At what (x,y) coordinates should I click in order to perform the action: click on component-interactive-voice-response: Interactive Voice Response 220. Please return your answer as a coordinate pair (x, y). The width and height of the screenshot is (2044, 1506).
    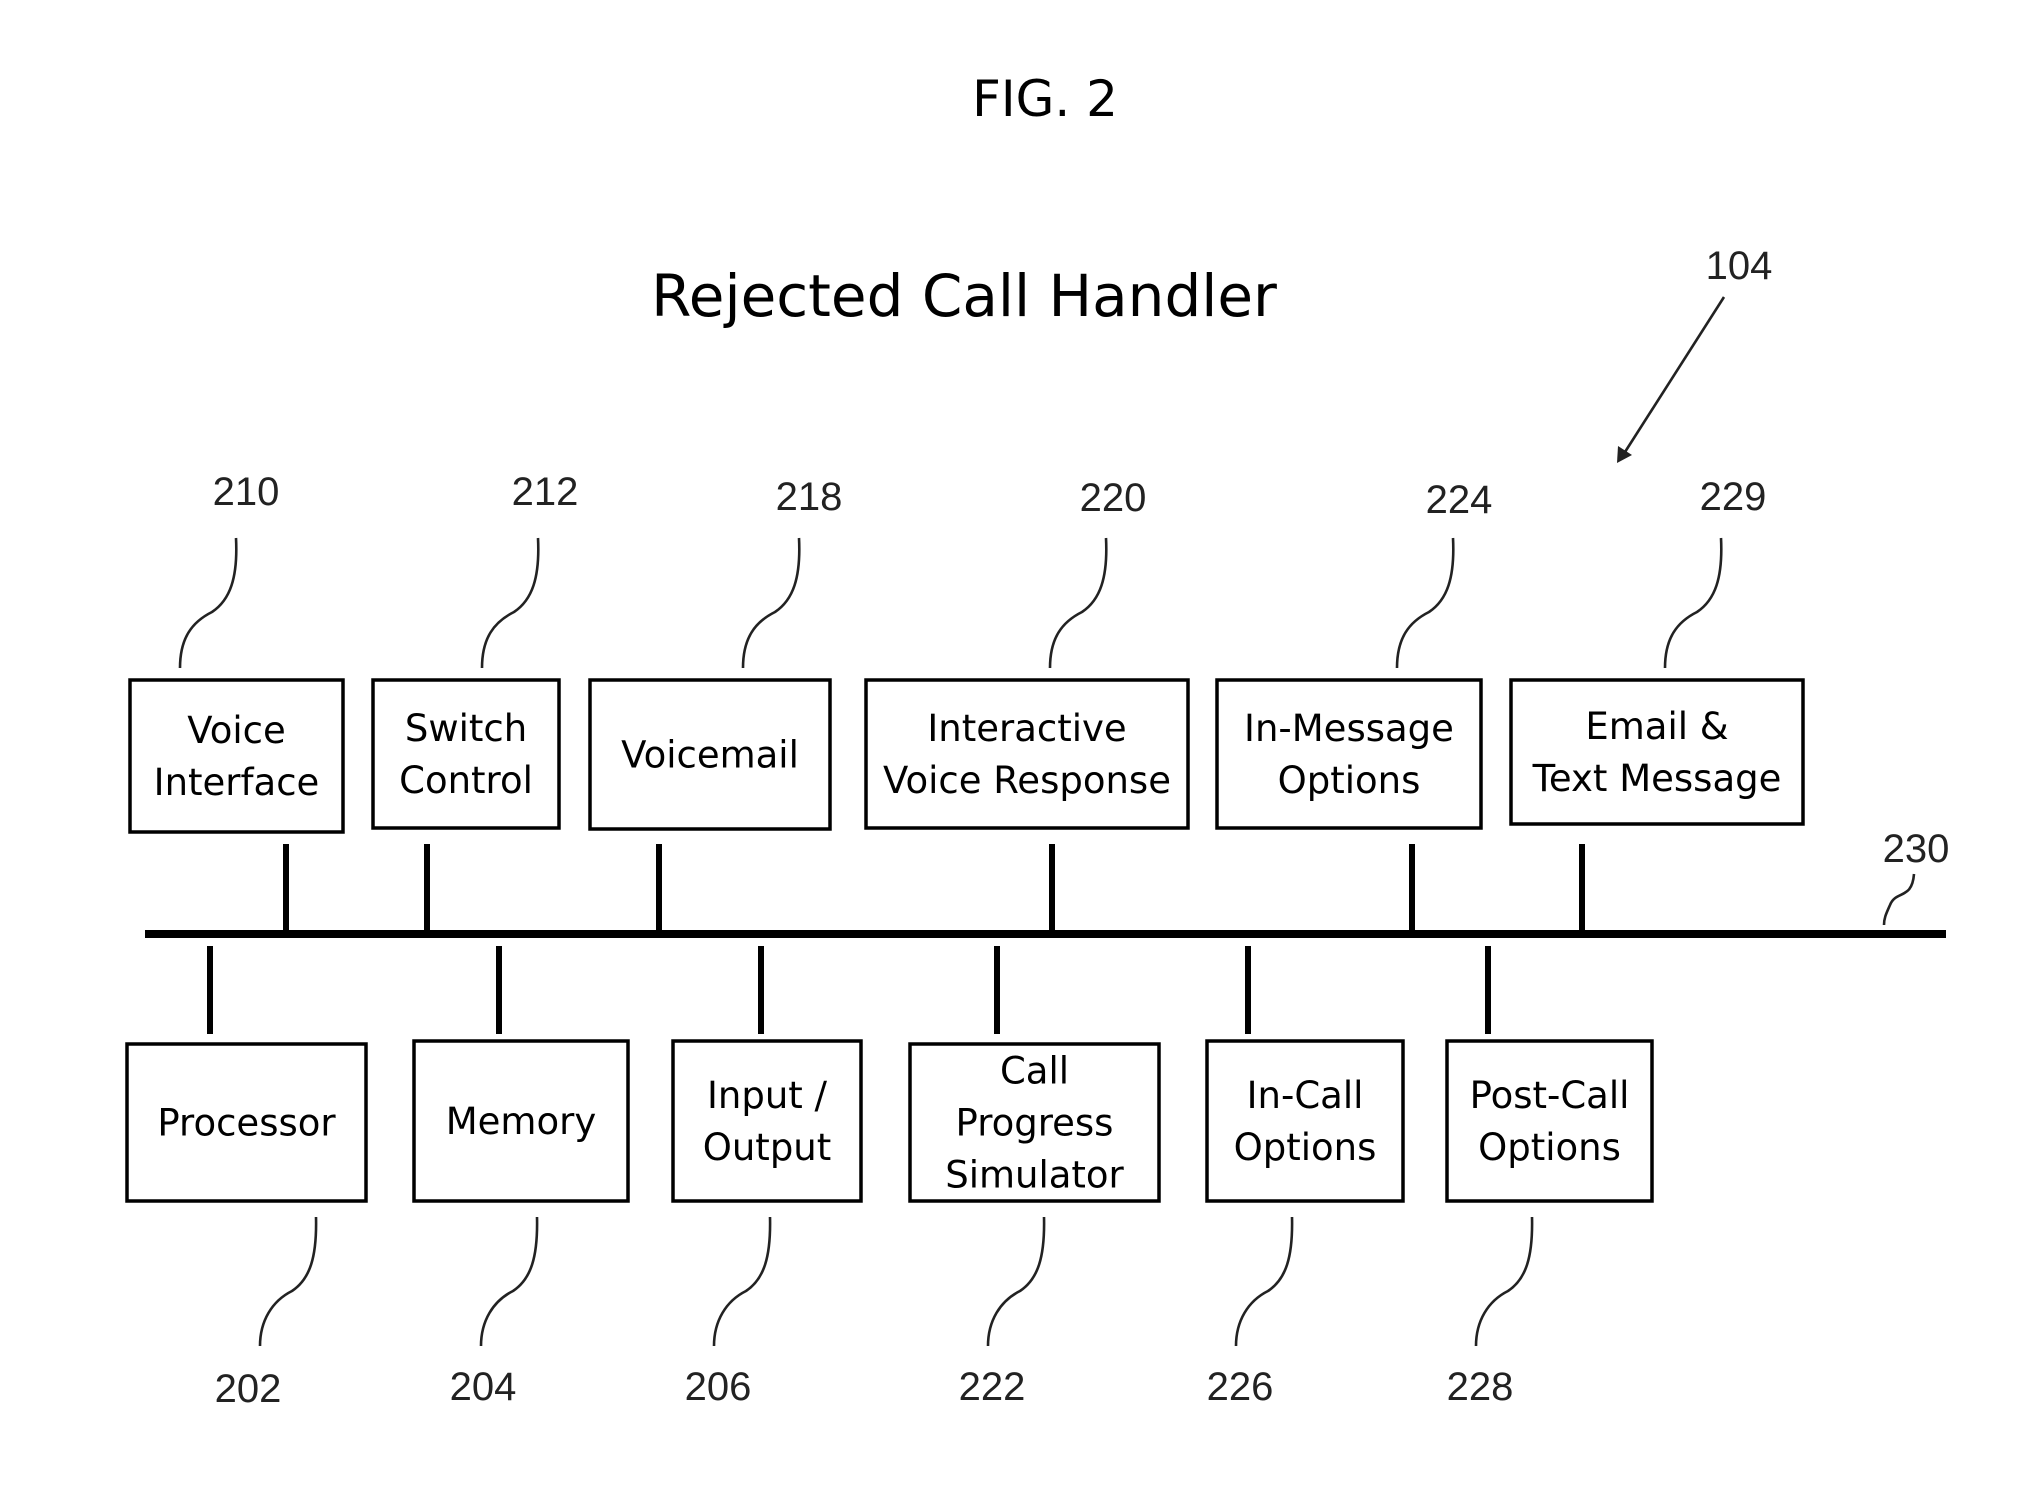
    Looking at the image, I should click on (1027, 705).